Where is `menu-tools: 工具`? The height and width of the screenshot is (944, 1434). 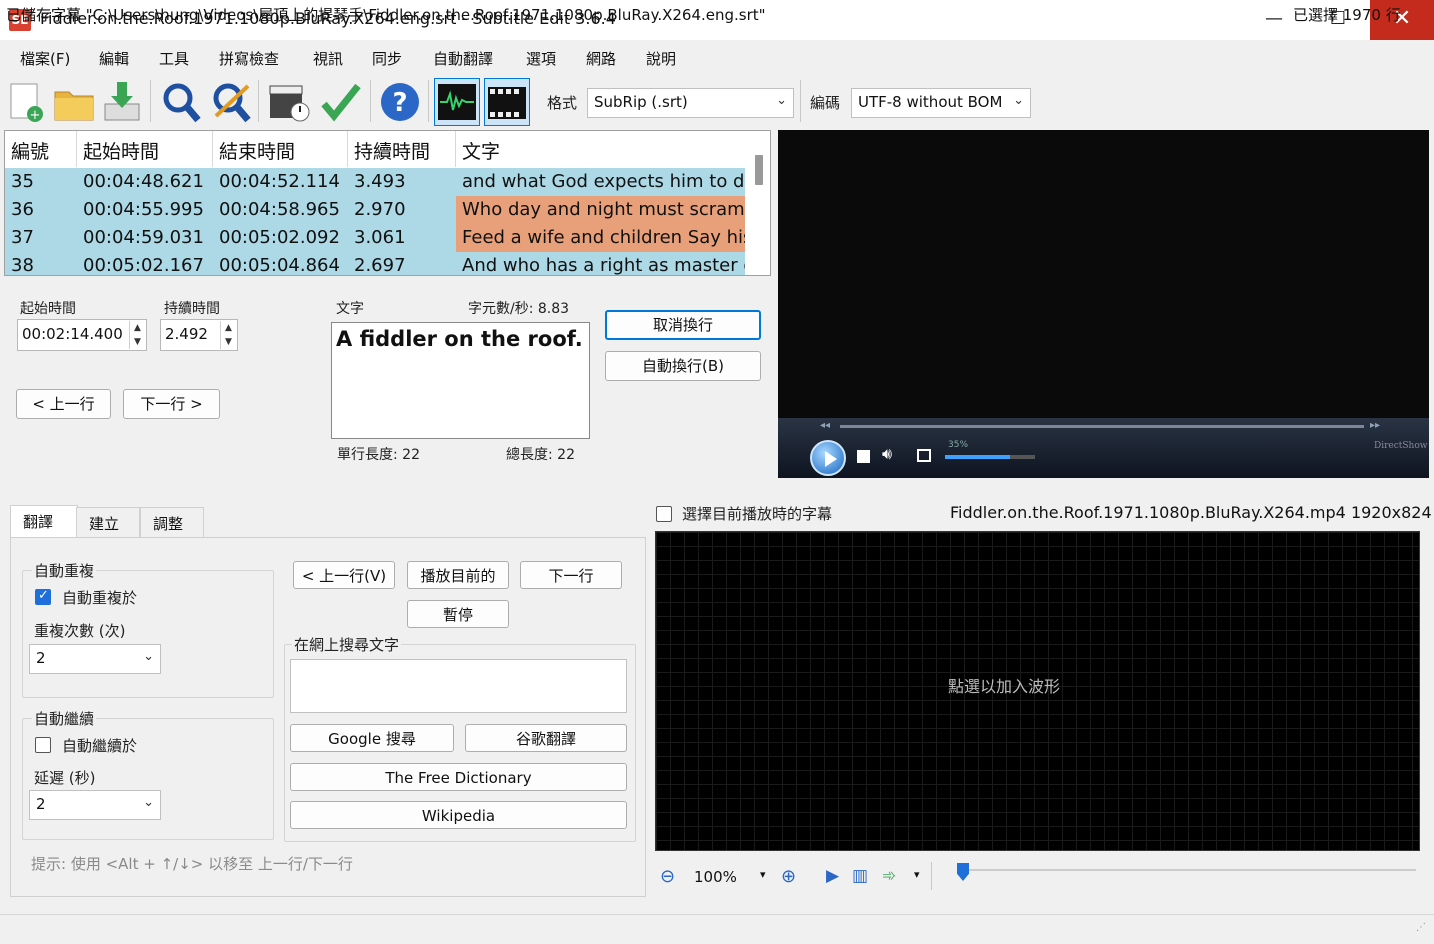 menu-tools: 工具 is located at coordinates (174, 58).